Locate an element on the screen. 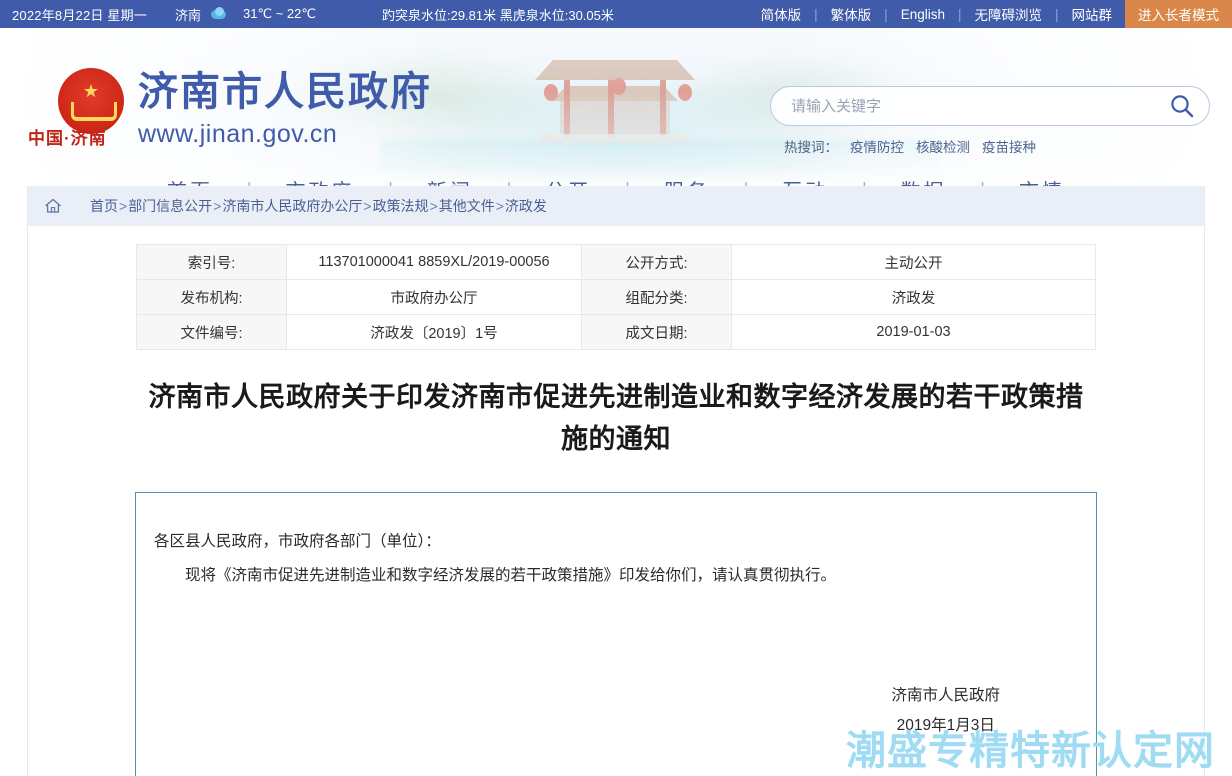  document-sign-date: 2019年1月3日 is located at coordinates (945, 725).